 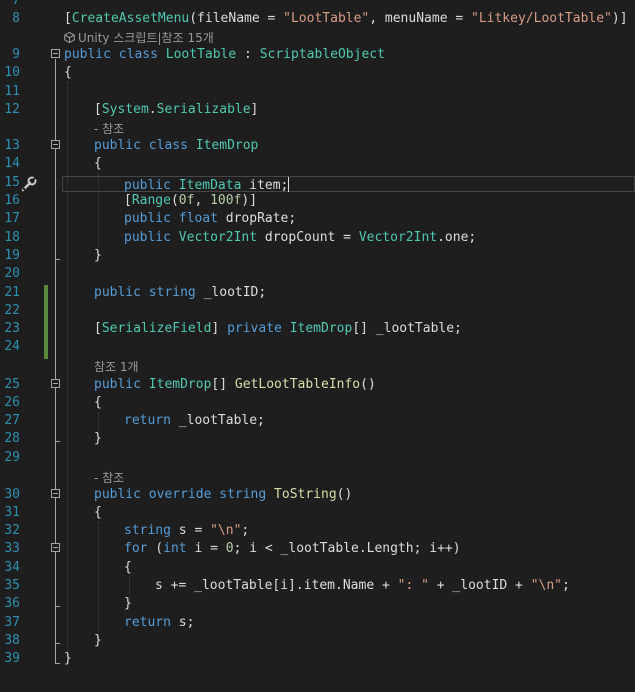 I want to click on type-name: LootTable, so click(x=201, y=54).